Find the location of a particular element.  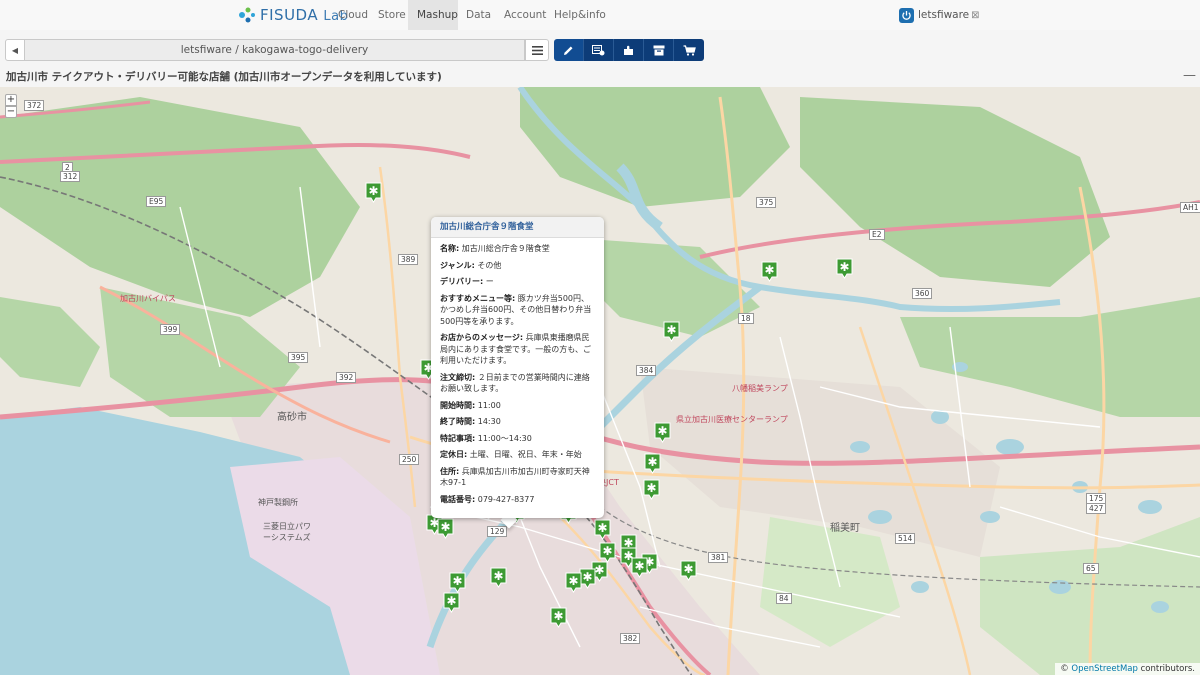

cart-icon is located at coordinates (689, 50).